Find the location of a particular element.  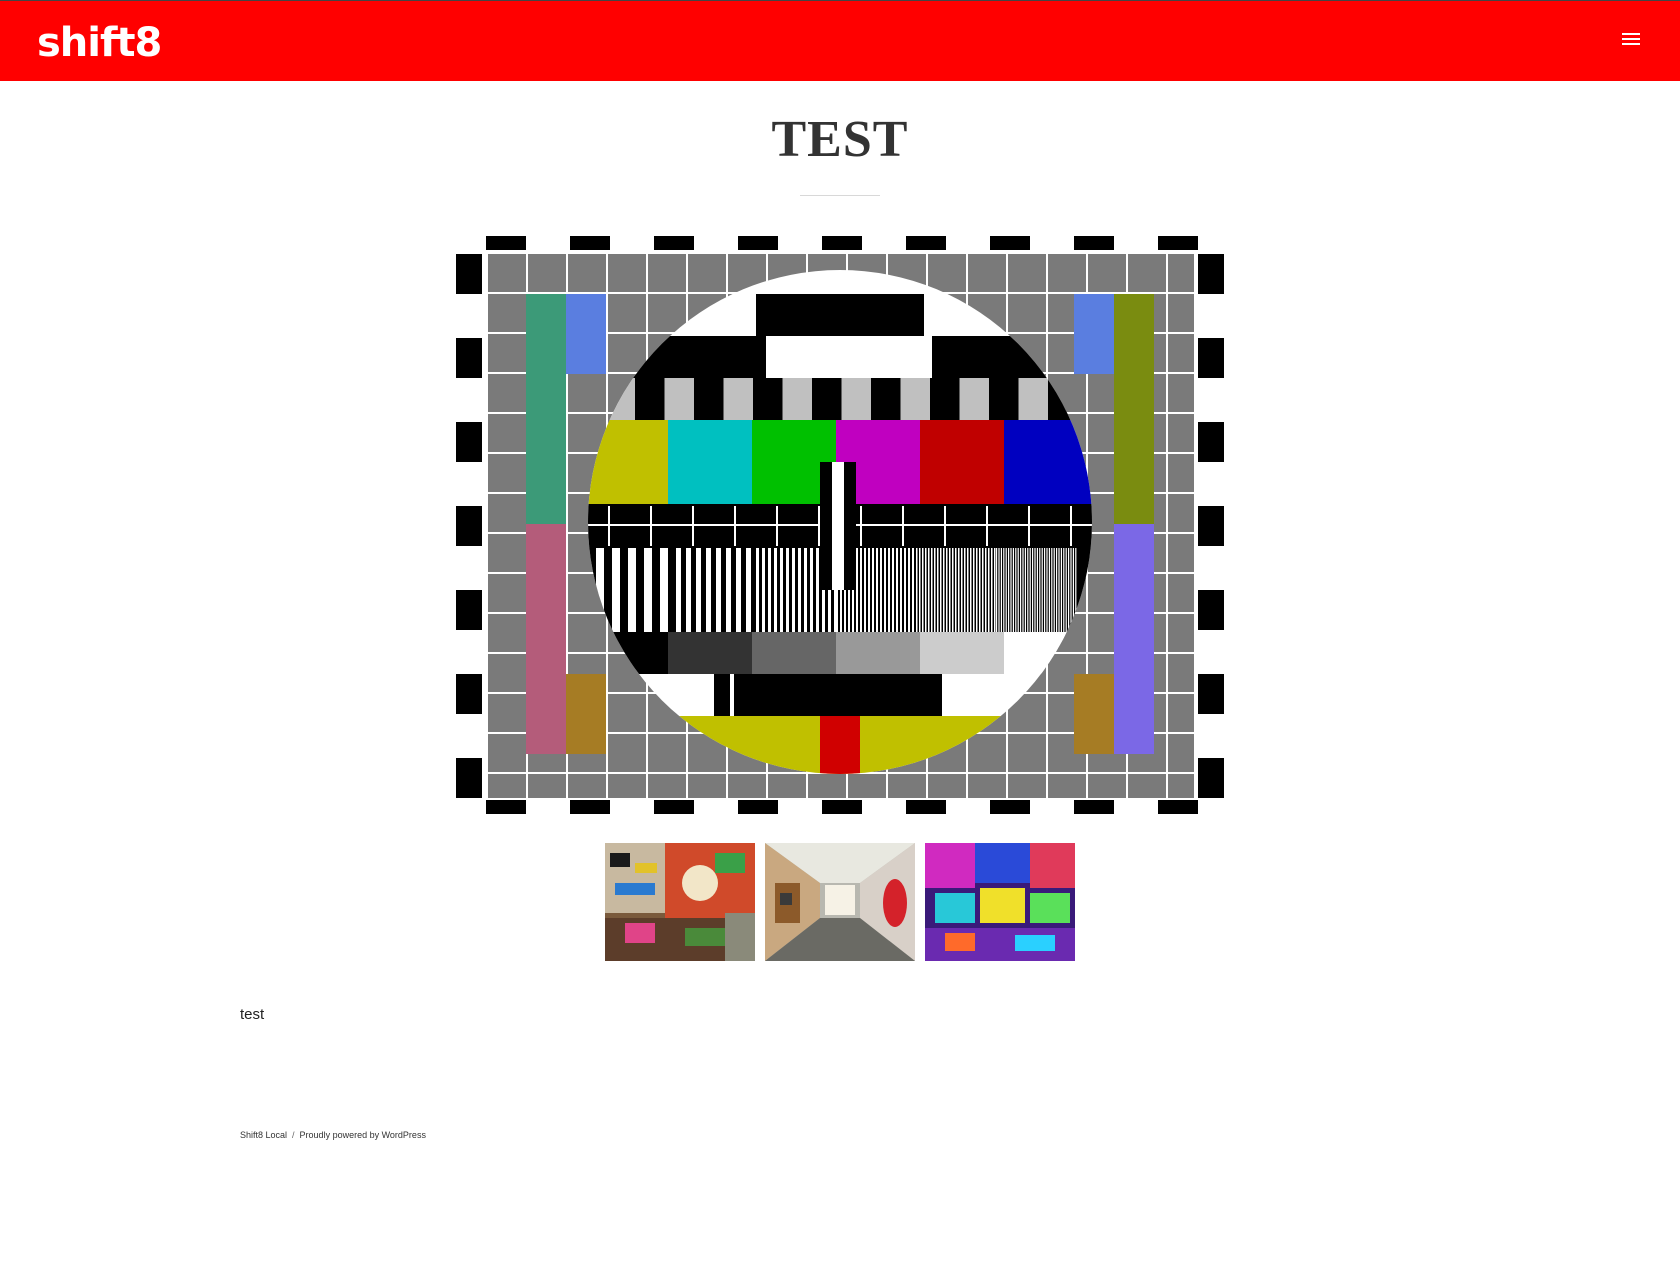

site-logo: shift8 is located at coordinates (99, 43).